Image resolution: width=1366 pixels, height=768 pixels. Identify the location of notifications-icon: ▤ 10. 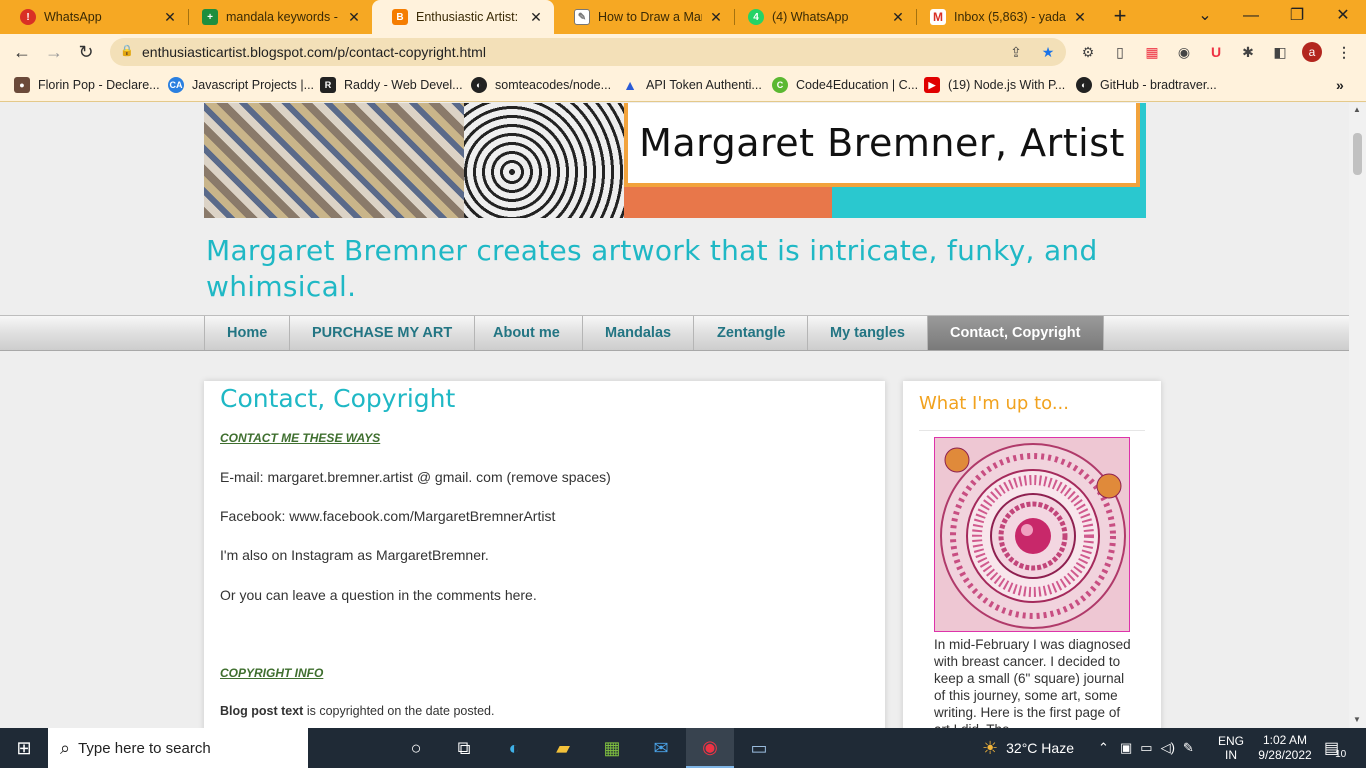
(1335, 748).